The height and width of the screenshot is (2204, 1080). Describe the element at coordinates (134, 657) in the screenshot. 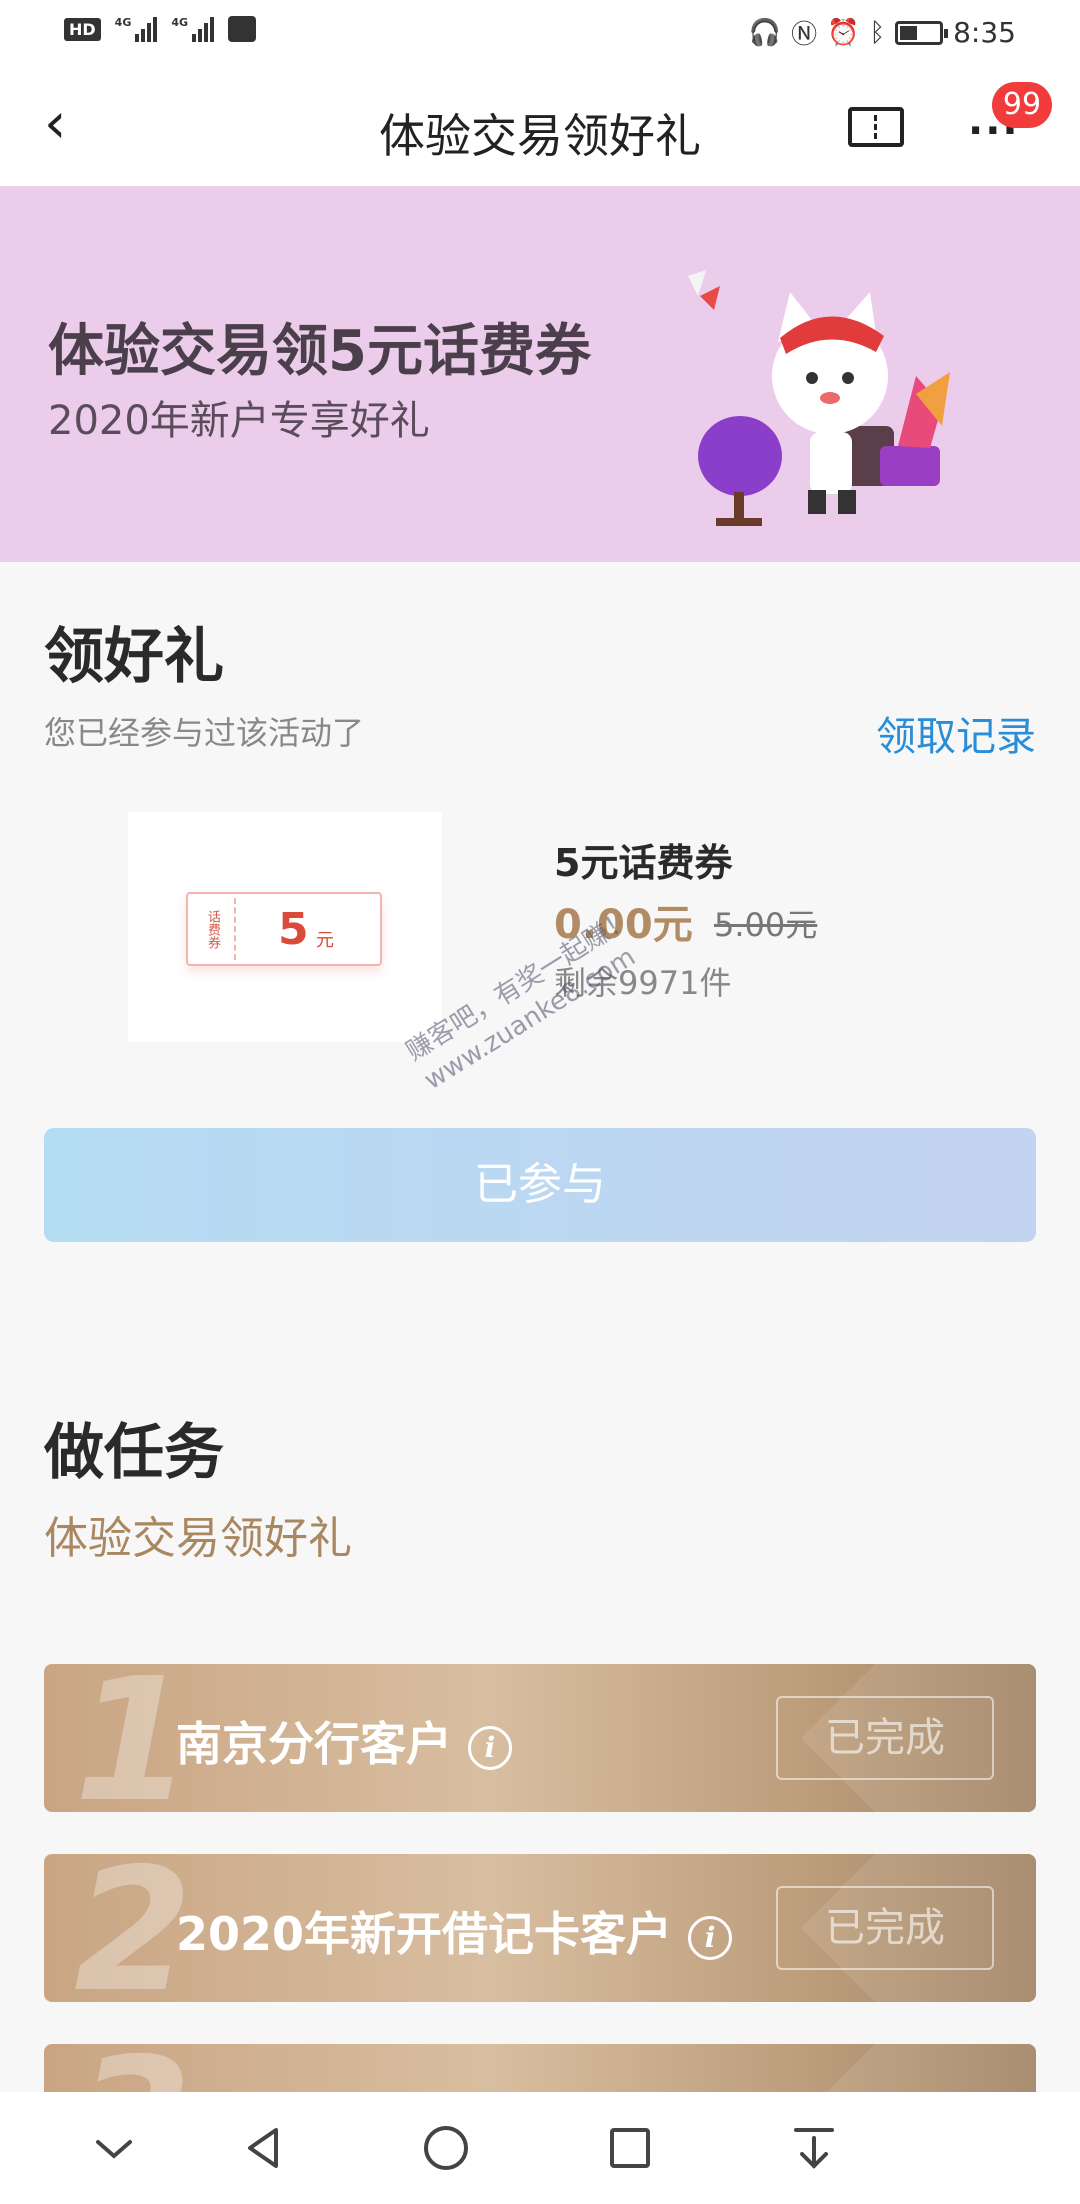

I see `gift-section-title: 领好礼` at that location.